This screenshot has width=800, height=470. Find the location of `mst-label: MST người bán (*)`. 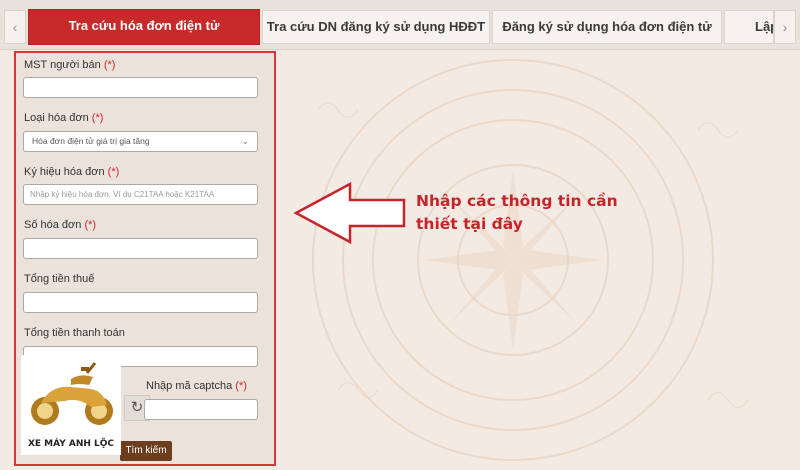

mst-label: MST người bán (*) is located at coordinates (70, 65).